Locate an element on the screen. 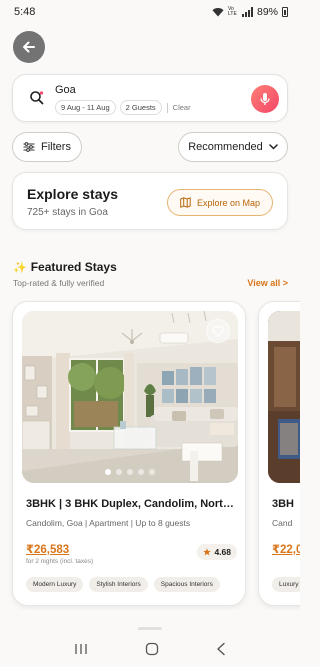  search-bar: Goa 9 Aug - 11 Aug 2 Guests Clear is located at coordinates (150, 98).